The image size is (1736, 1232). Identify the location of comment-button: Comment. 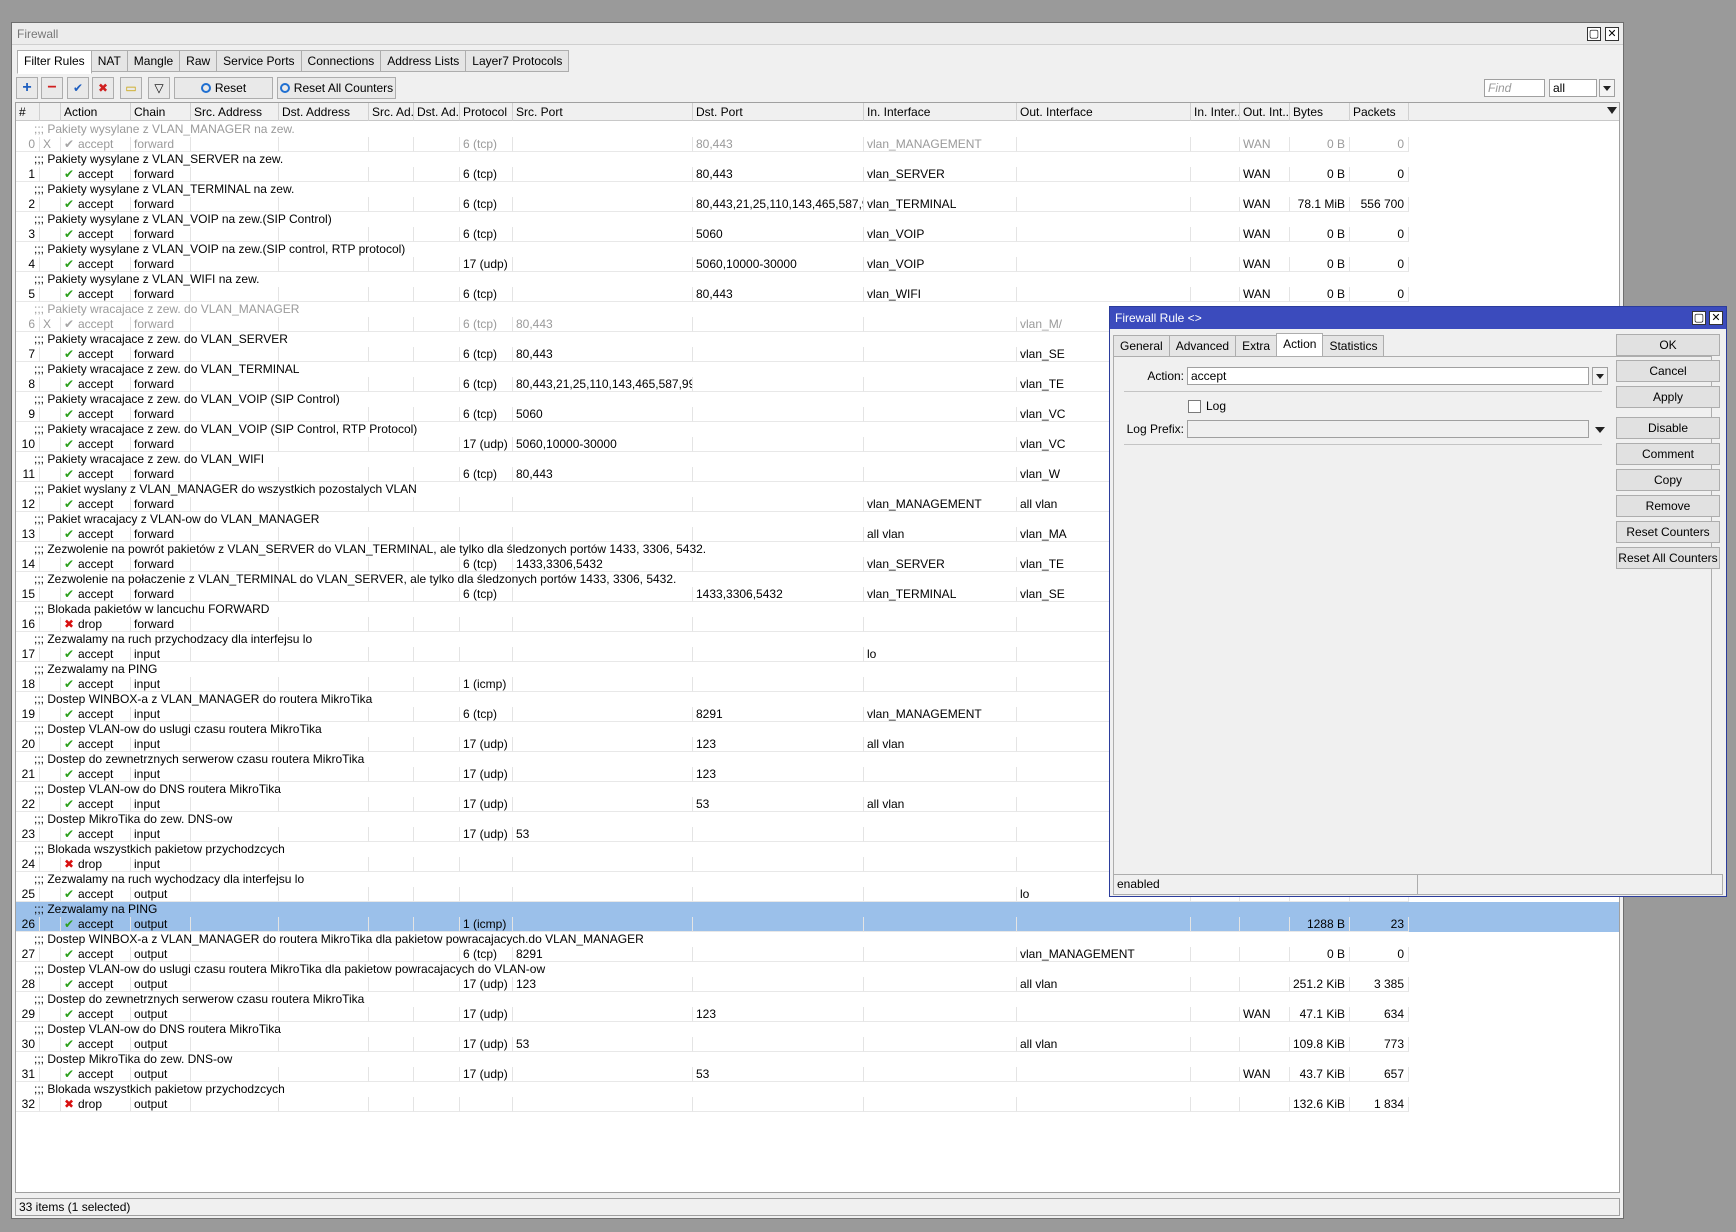
(1668, 454).